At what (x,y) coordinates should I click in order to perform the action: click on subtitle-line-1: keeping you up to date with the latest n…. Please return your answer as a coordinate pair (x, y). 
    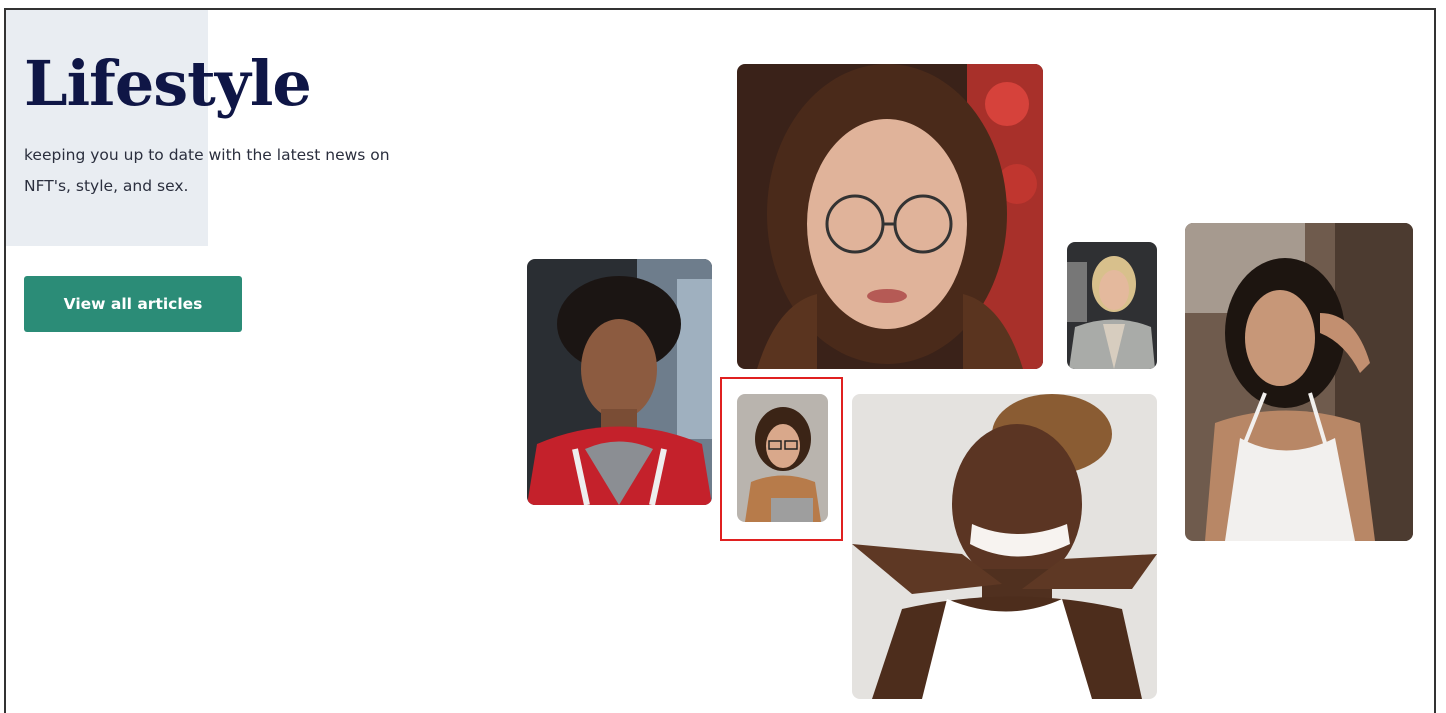
    Looking at the image, I should click on (207, 155).